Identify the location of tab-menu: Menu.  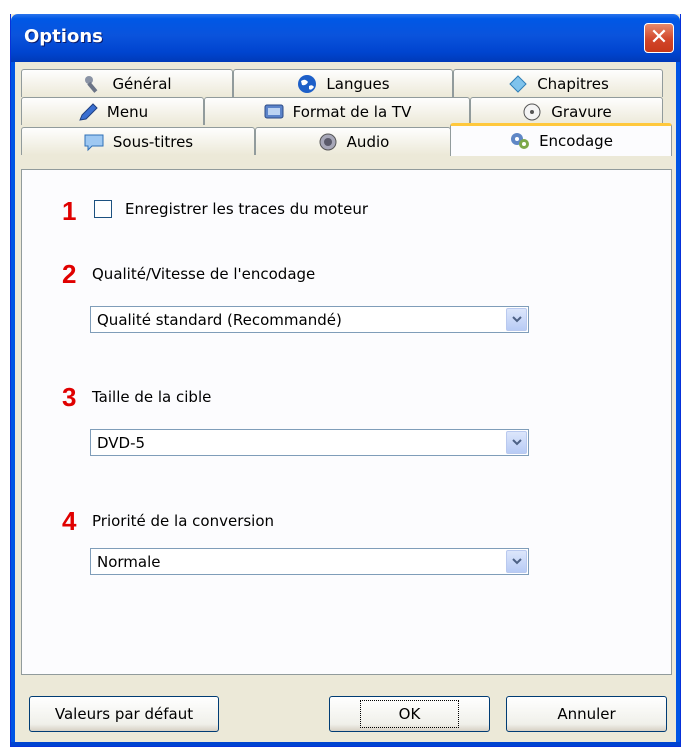
(112, 111).